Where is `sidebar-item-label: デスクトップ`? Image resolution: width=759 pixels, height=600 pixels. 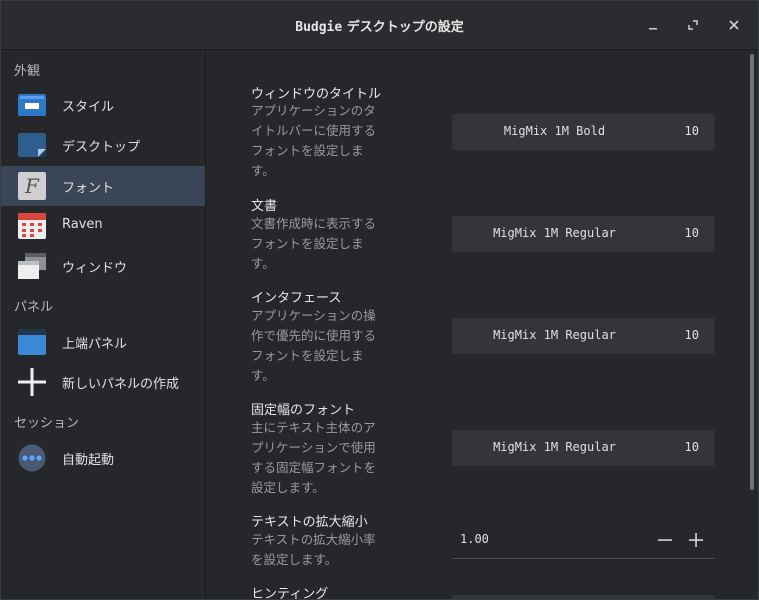
sidebar-item-label: デスクトップ is located at coordinates (101, 147).